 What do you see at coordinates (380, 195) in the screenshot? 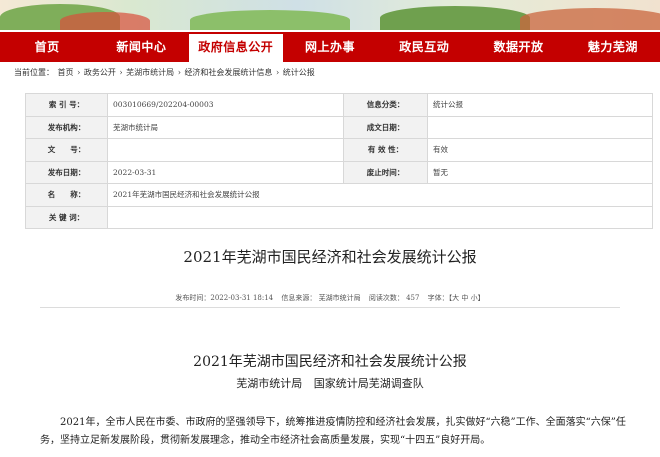
I see `name-value: 2021年芜湖市国民经济和社会发展统计公报` at bounding box center [380, 195].